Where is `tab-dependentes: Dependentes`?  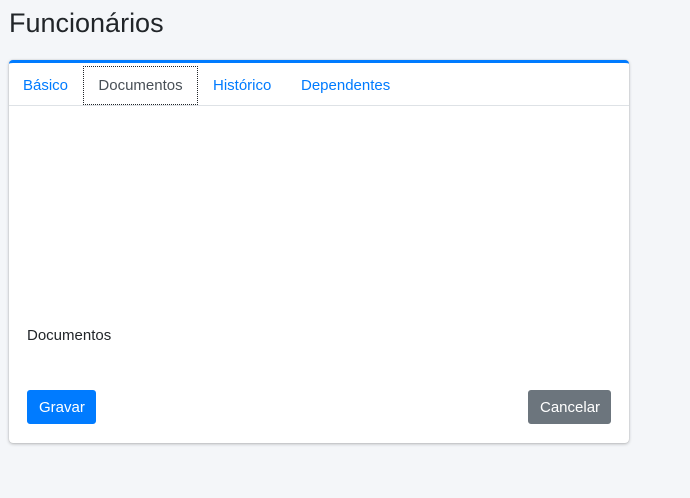
tab-dependentes: Dependentes is located at coordinates (345, 85).